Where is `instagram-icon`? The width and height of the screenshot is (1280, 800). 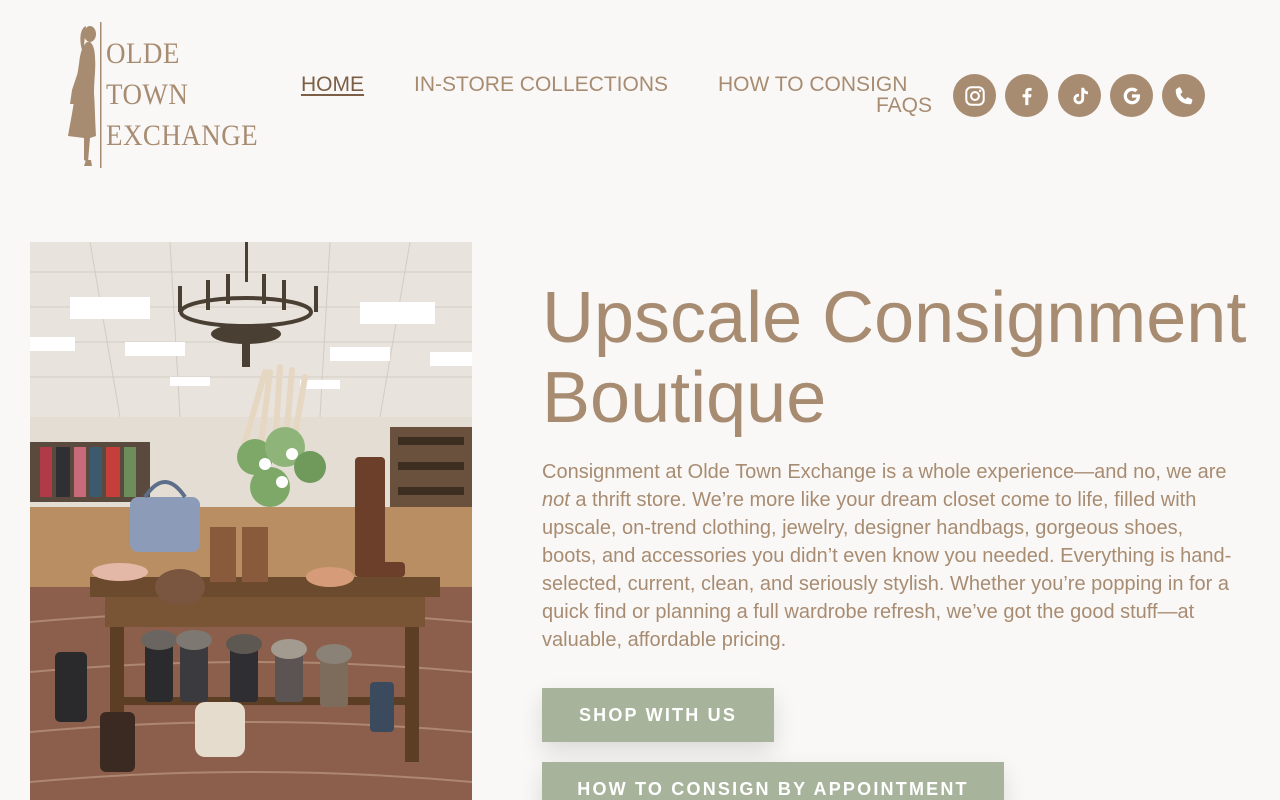
instagram-icon is located at coordinates (974, 95).